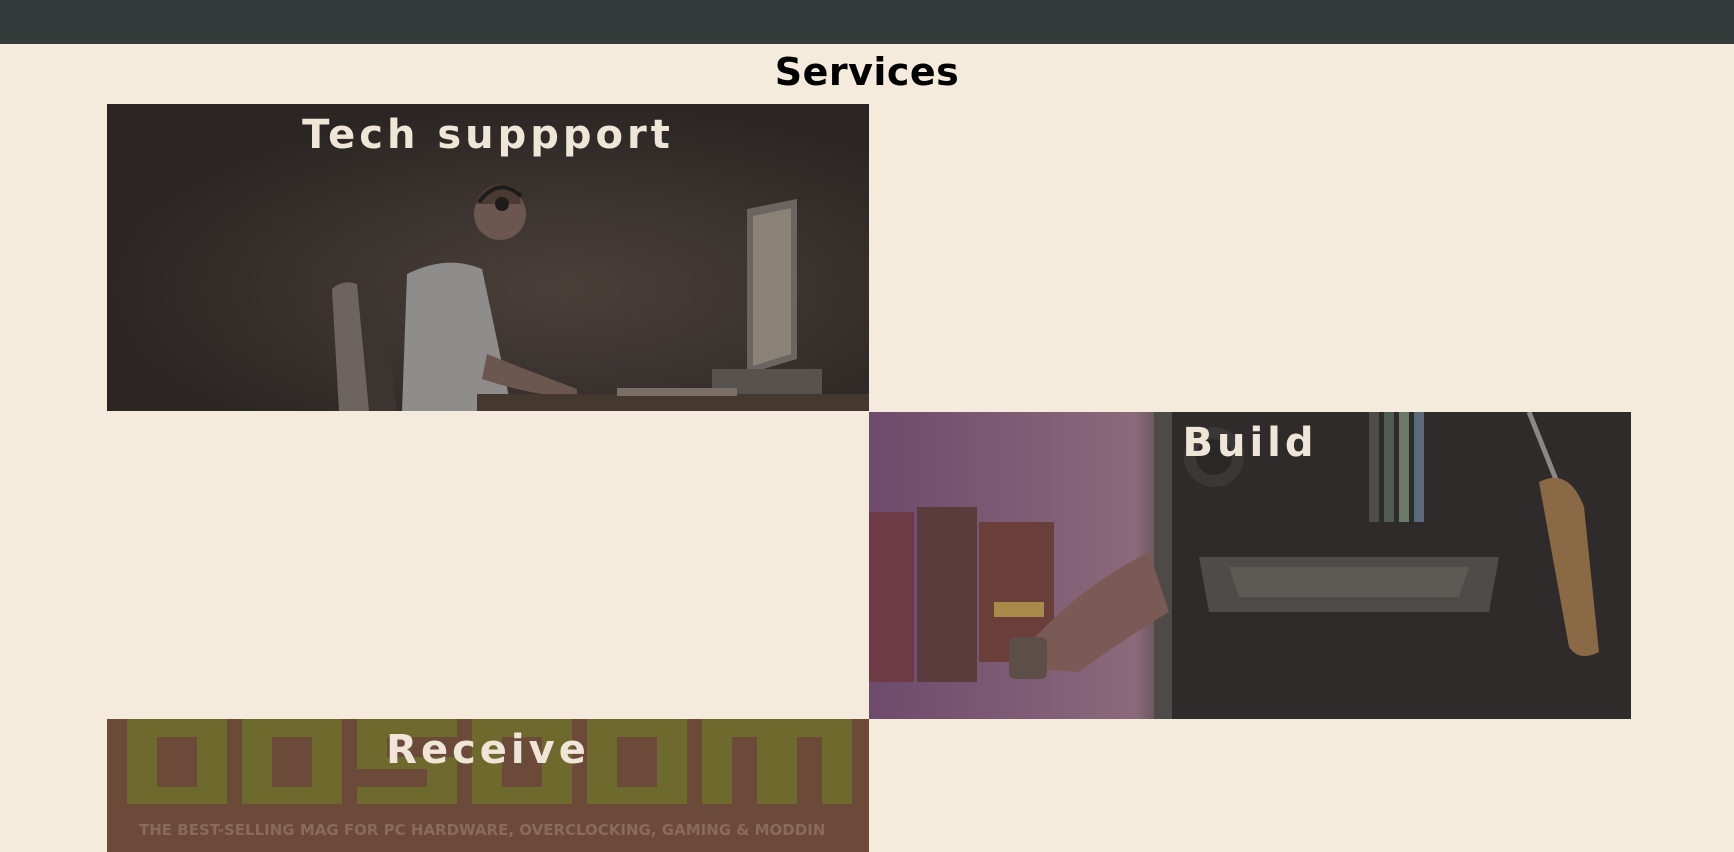 The height and width of the screenshot is (852, 1734). Describe the element at coordinates (867, 72) in the screenshot. I see `page-title: Services` at that location.